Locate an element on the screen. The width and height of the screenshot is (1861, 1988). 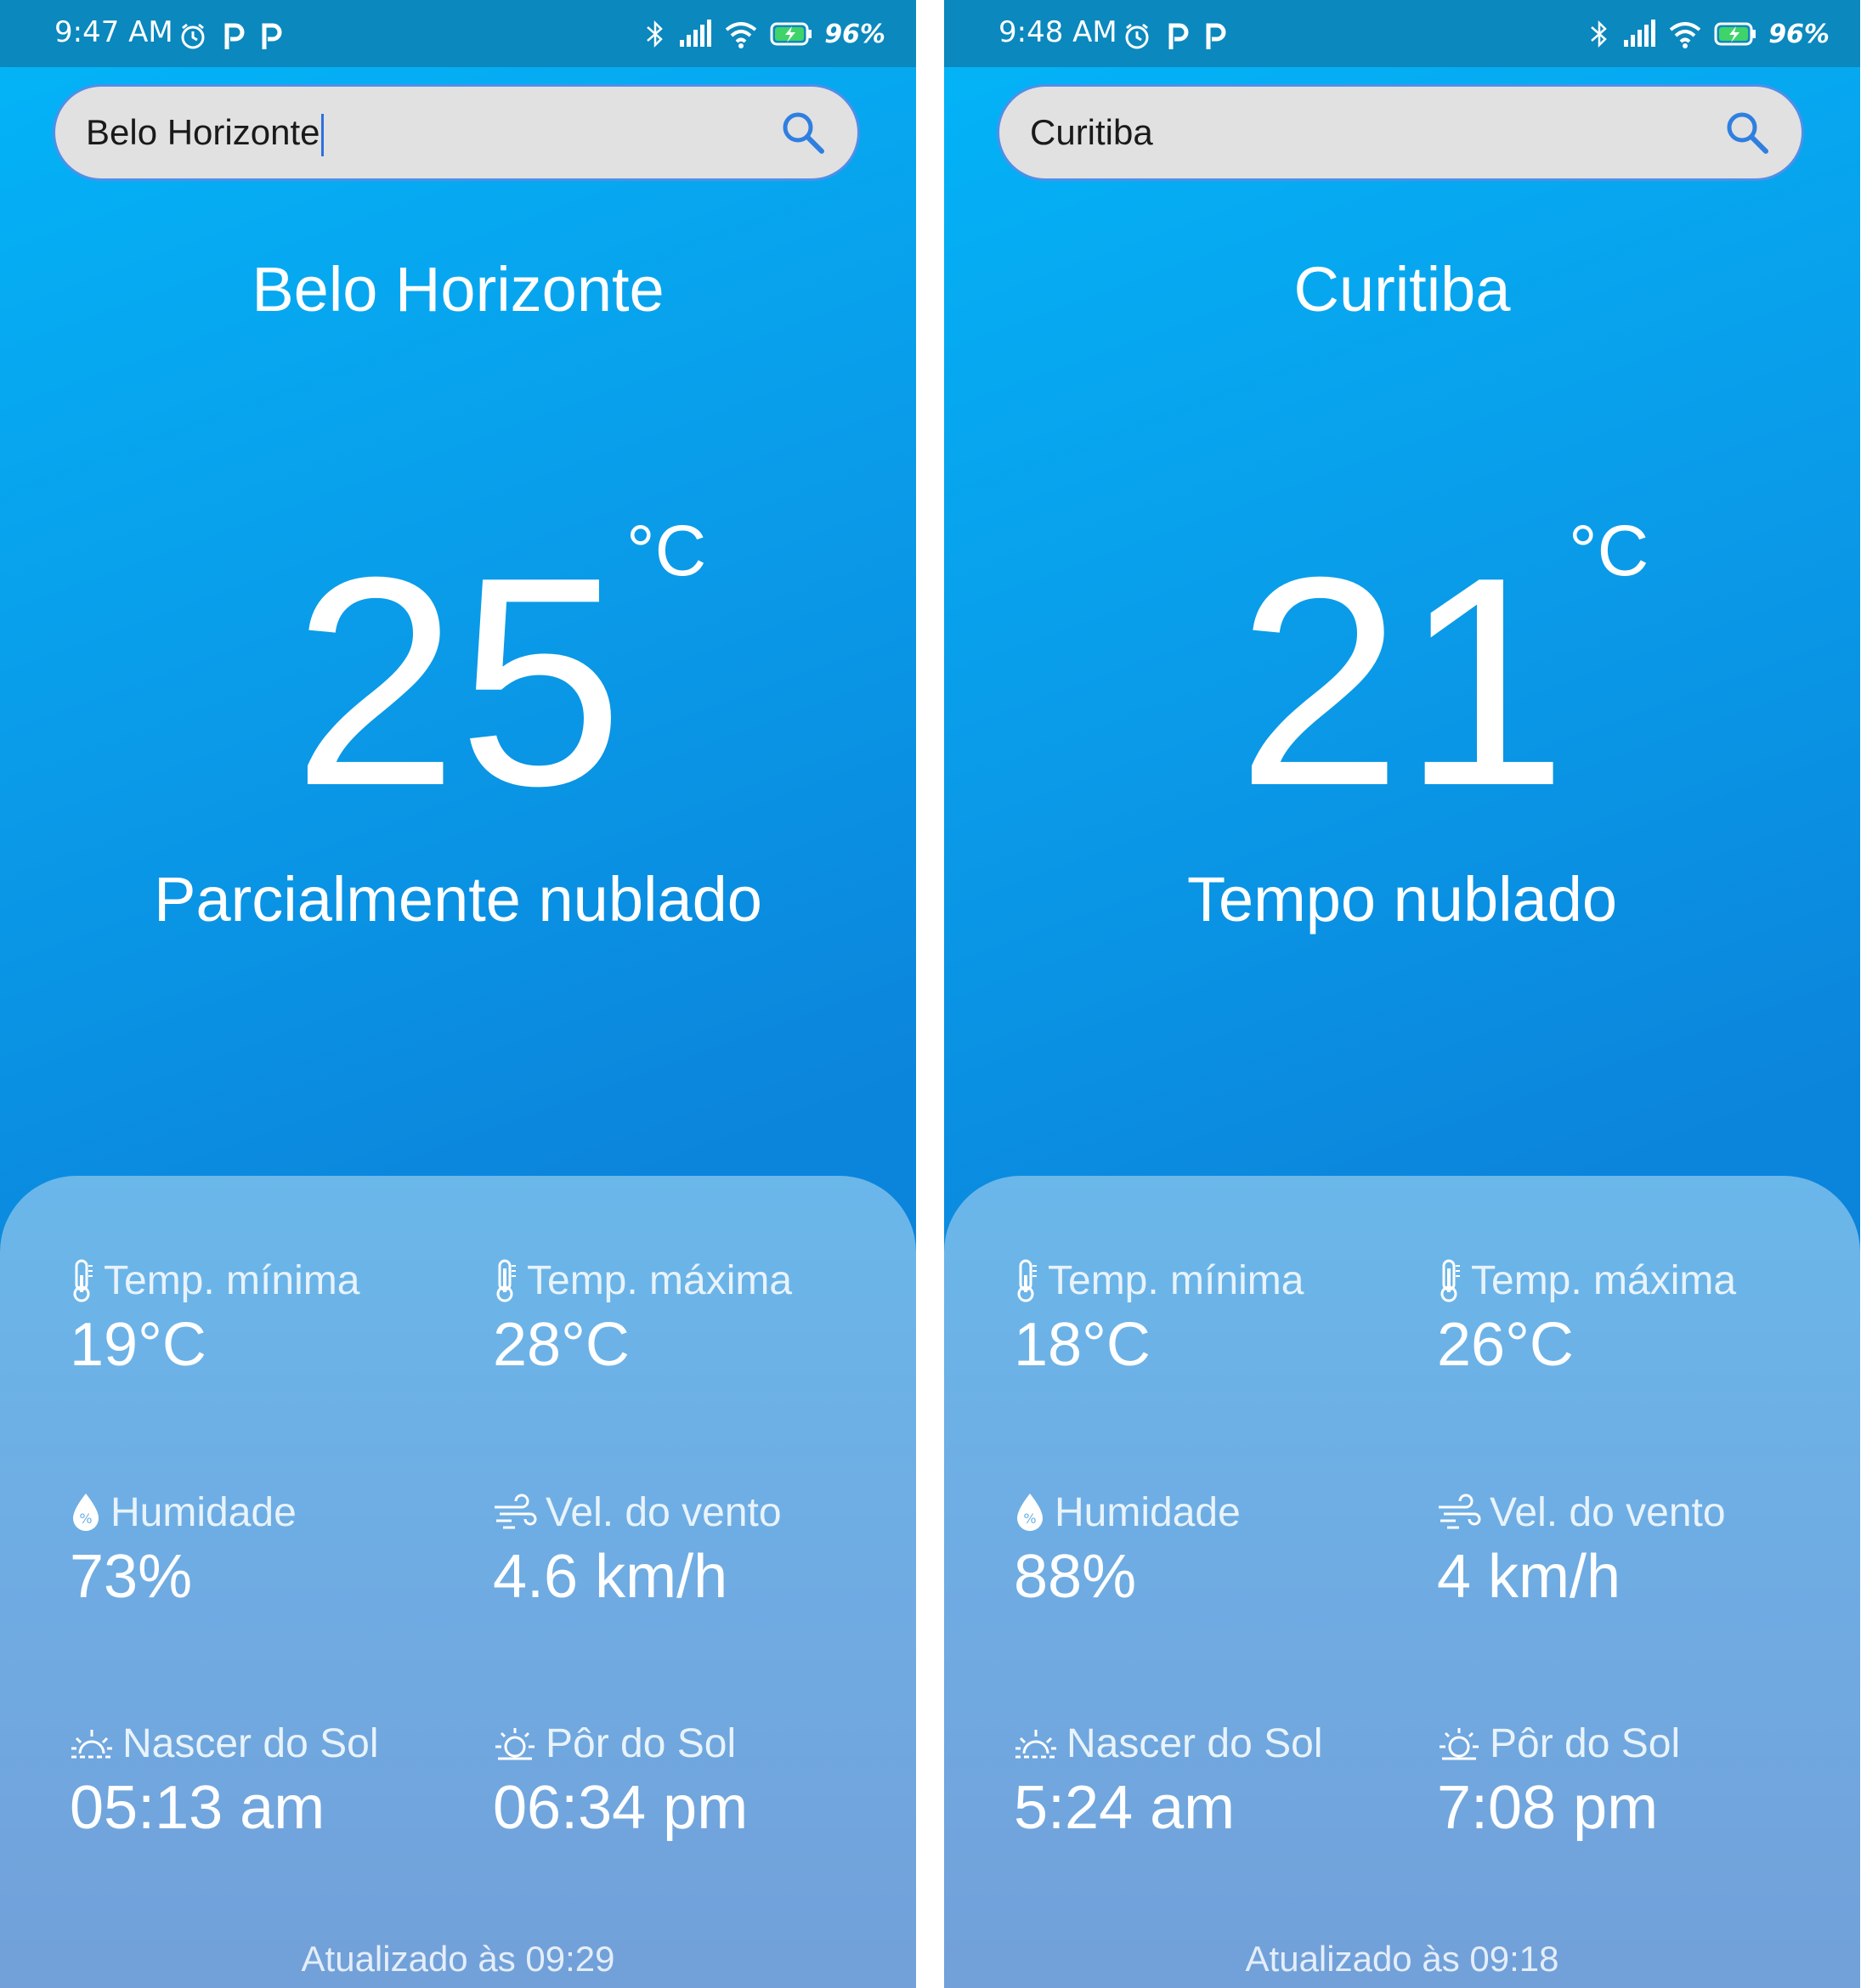
last-updated: Atualizado às 09:29 is located at coordinates (458, 1959).